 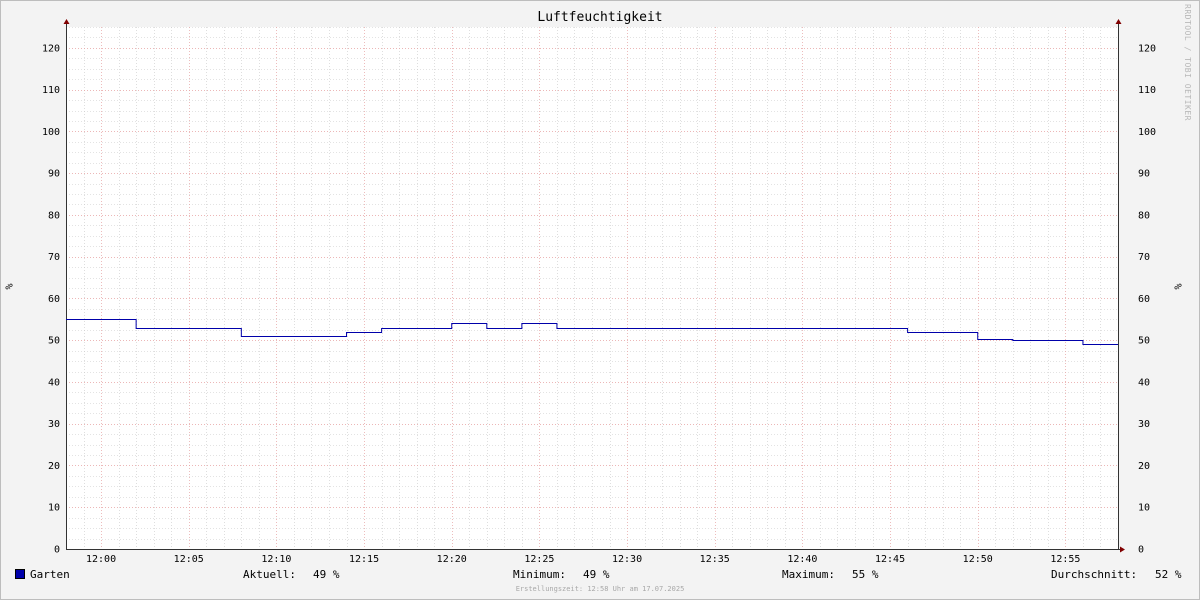 I want to click on y-tick-label-right: 120, so click(x=1147, y=48).